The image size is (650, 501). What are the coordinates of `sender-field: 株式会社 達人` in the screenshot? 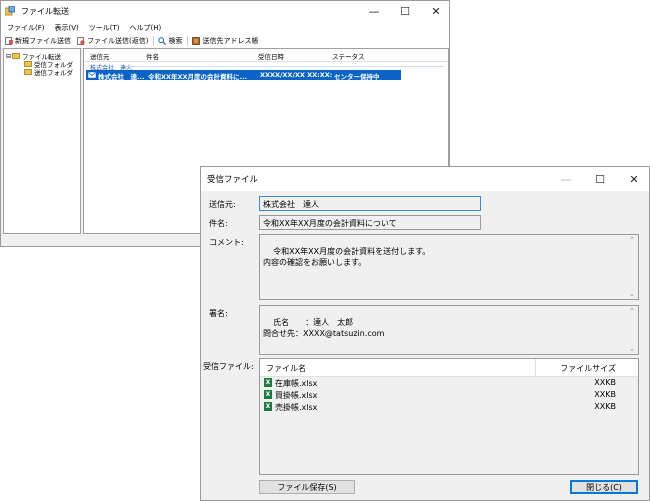 It's located at (370, 203).